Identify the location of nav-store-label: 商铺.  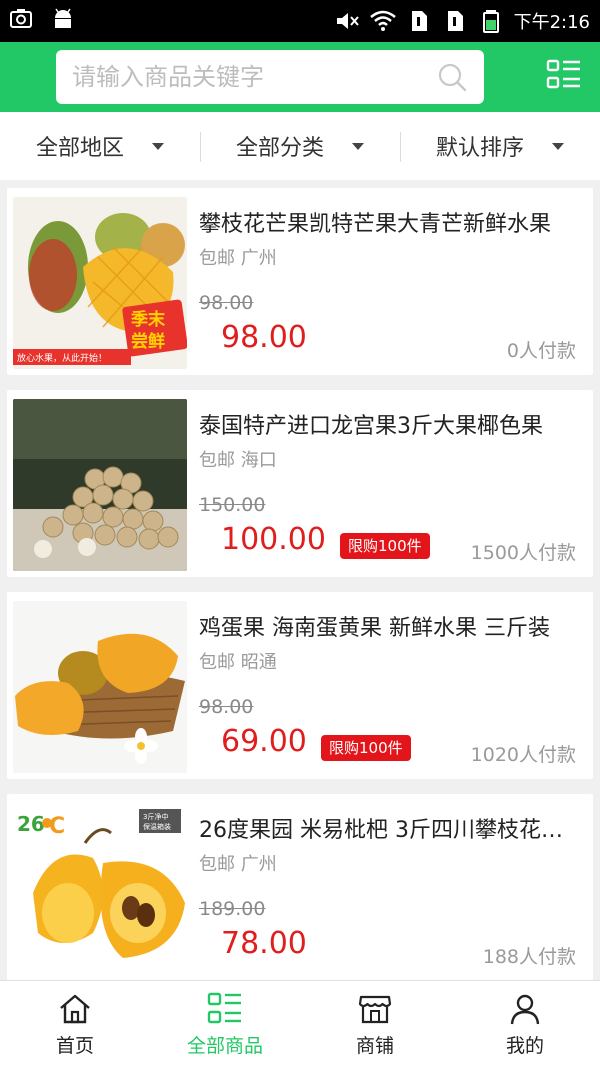
(374, 1046).